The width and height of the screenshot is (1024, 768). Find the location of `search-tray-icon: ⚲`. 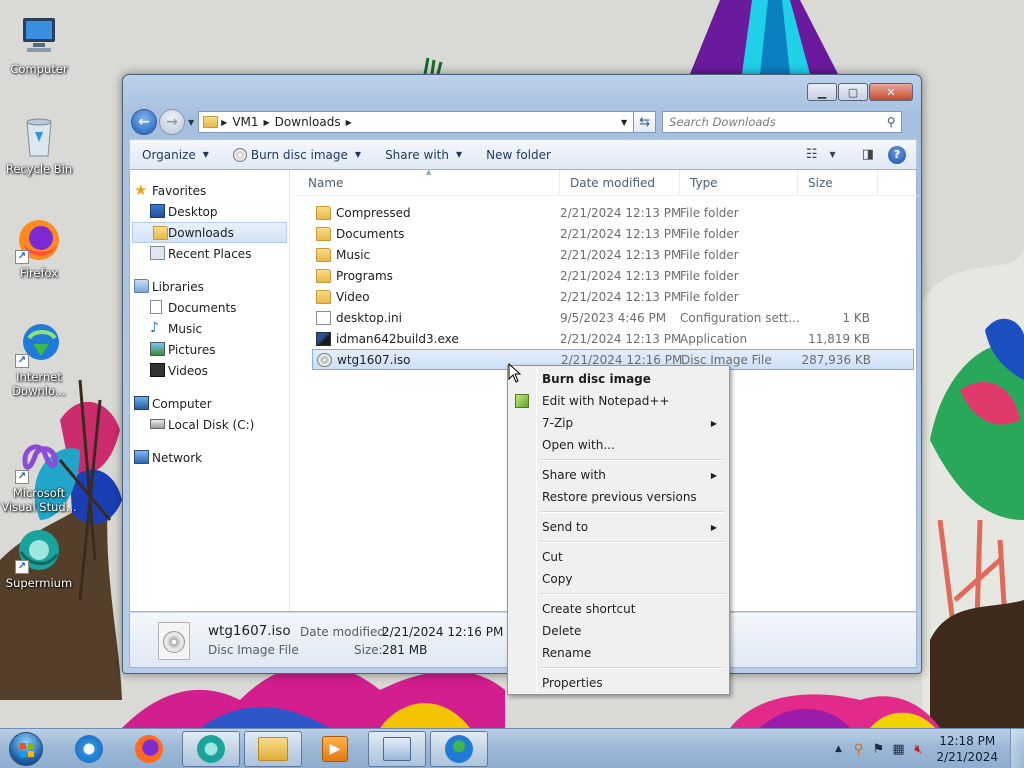

search-tray-icon: ⚲ is located at coordinates (858, 749).